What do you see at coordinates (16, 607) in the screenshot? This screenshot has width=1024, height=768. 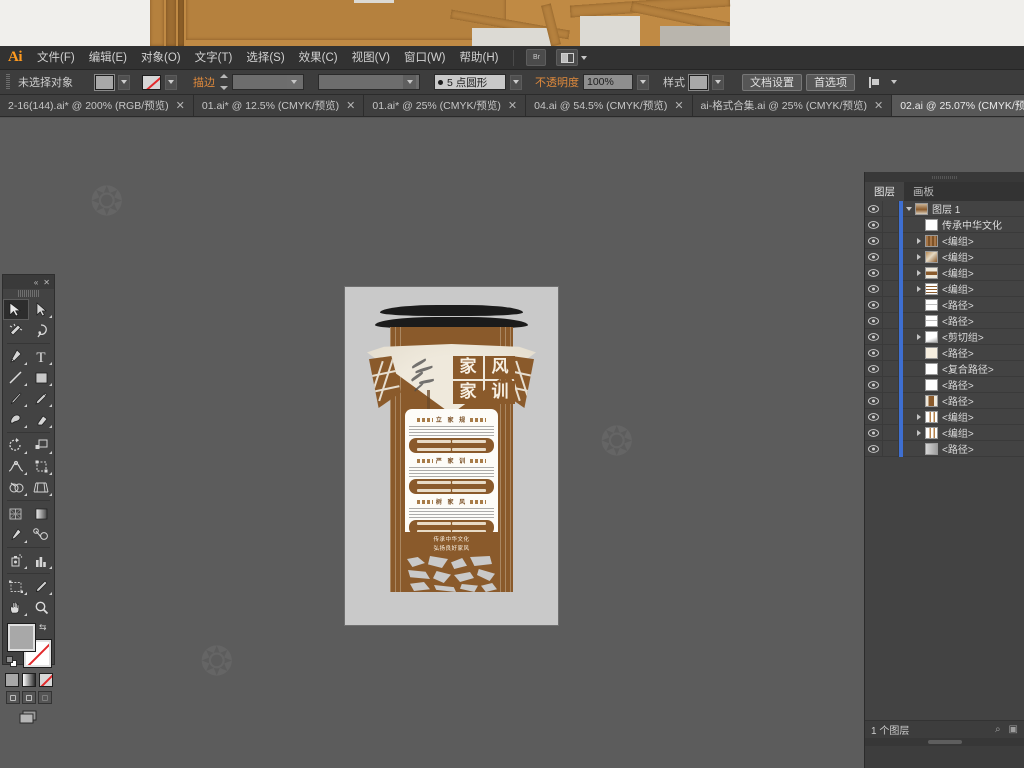 I see `hand-tool` at bounding box center [16, 607].